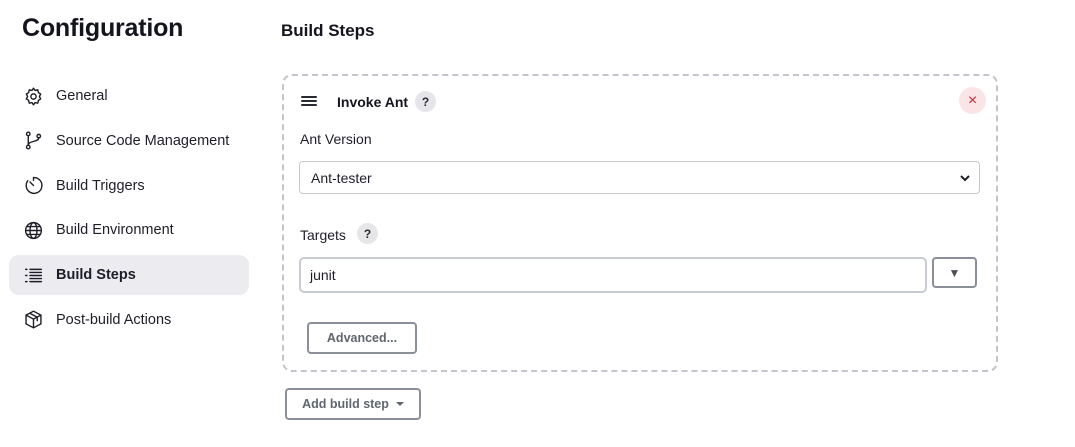  I want to click on sidebar-item-general: General, so click(129, 96).